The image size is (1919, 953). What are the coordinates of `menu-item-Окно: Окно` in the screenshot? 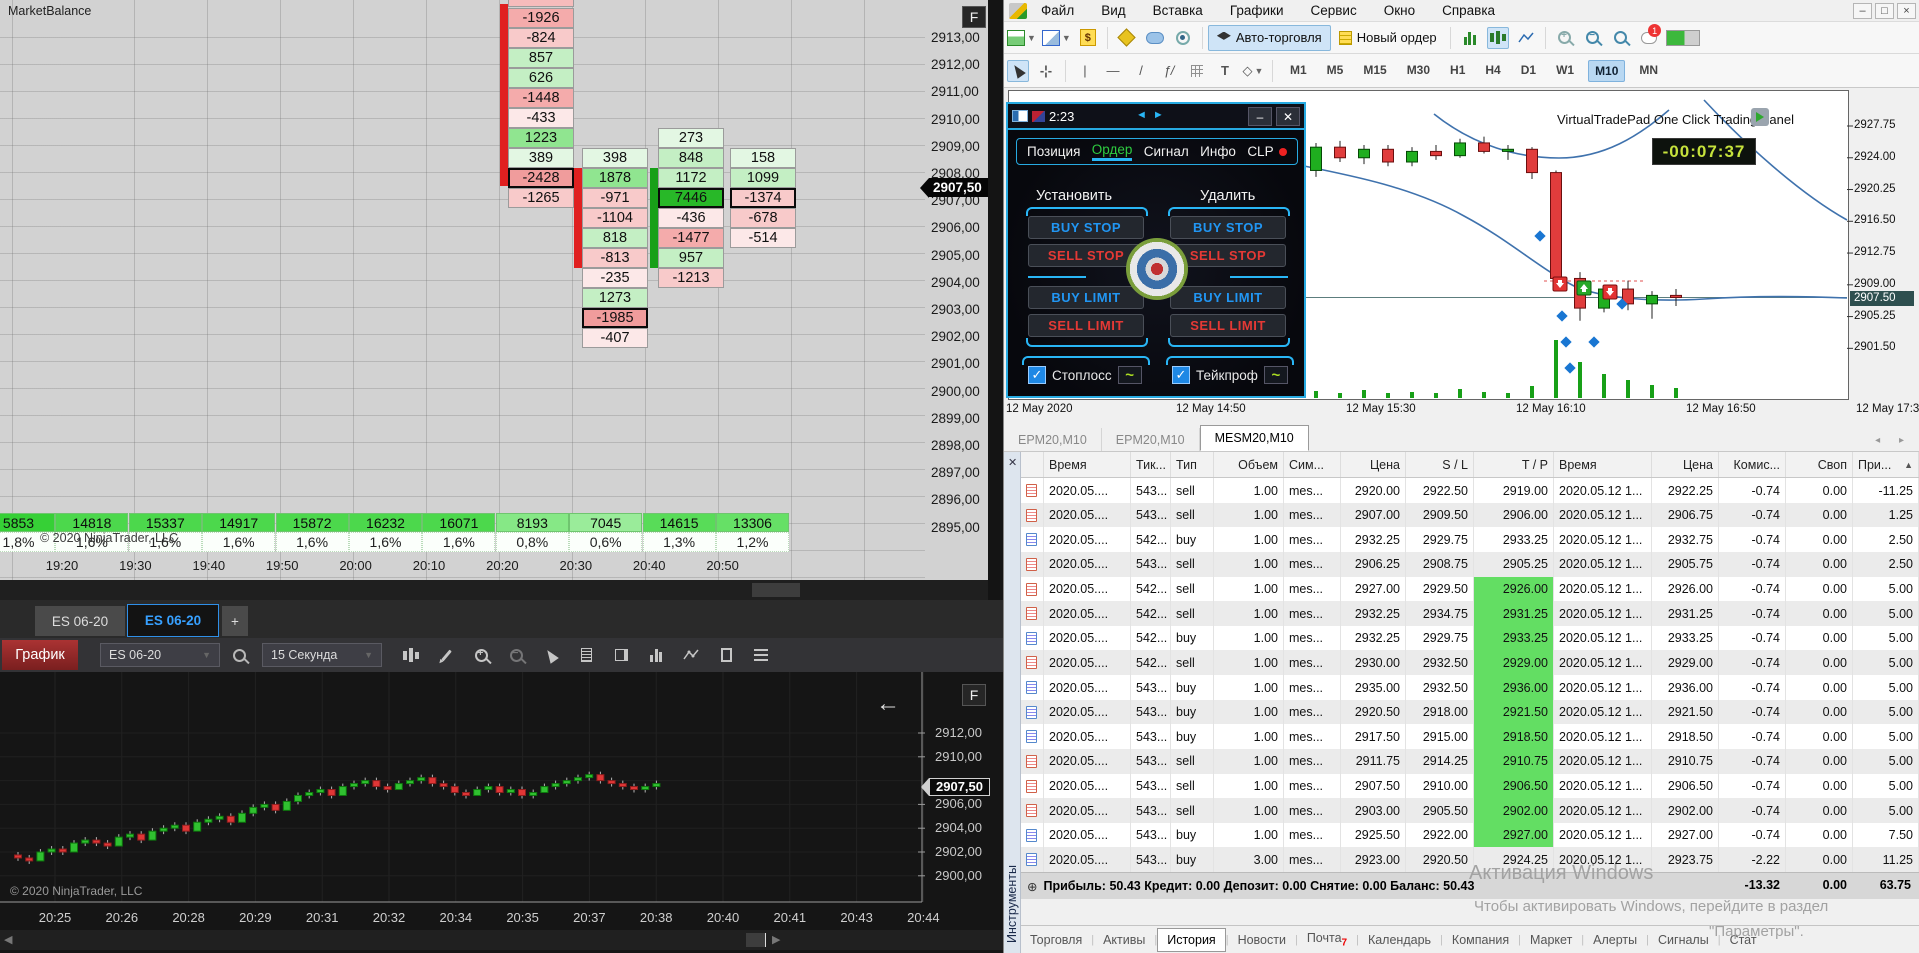 It's located at (1399, 10).